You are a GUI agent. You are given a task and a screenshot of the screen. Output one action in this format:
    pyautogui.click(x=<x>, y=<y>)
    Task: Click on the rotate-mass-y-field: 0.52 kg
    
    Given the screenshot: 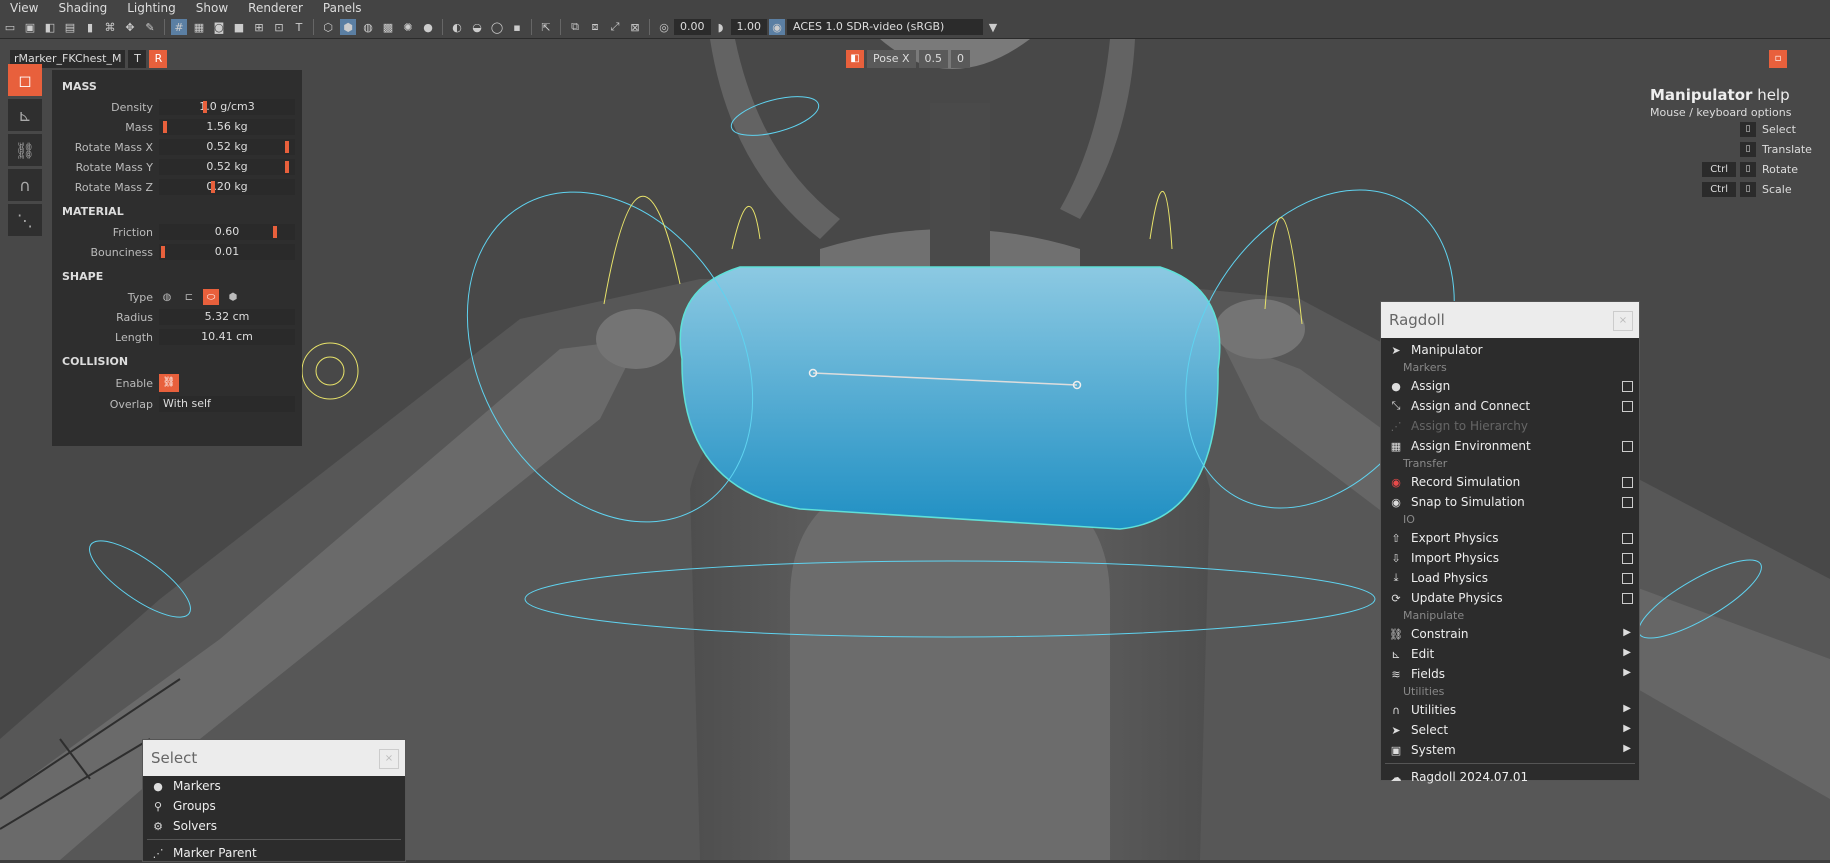 What is the action you would take?
    pyautogui.click(x=227, y=167)
    